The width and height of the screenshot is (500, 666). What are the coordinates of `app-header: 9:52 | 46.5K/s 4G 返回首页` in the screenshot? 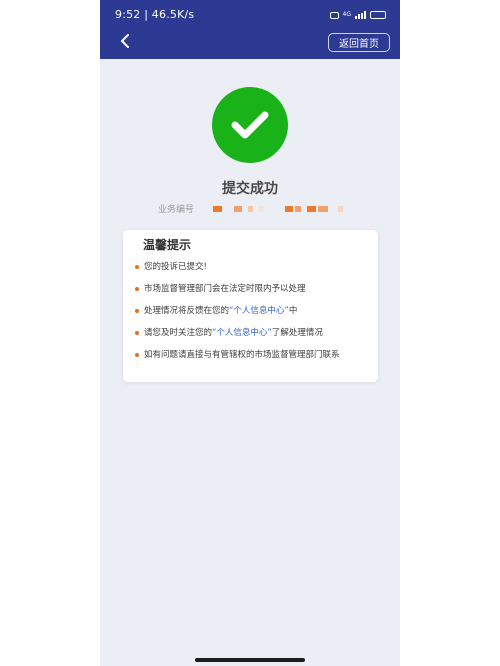 It's located at (250, 29).